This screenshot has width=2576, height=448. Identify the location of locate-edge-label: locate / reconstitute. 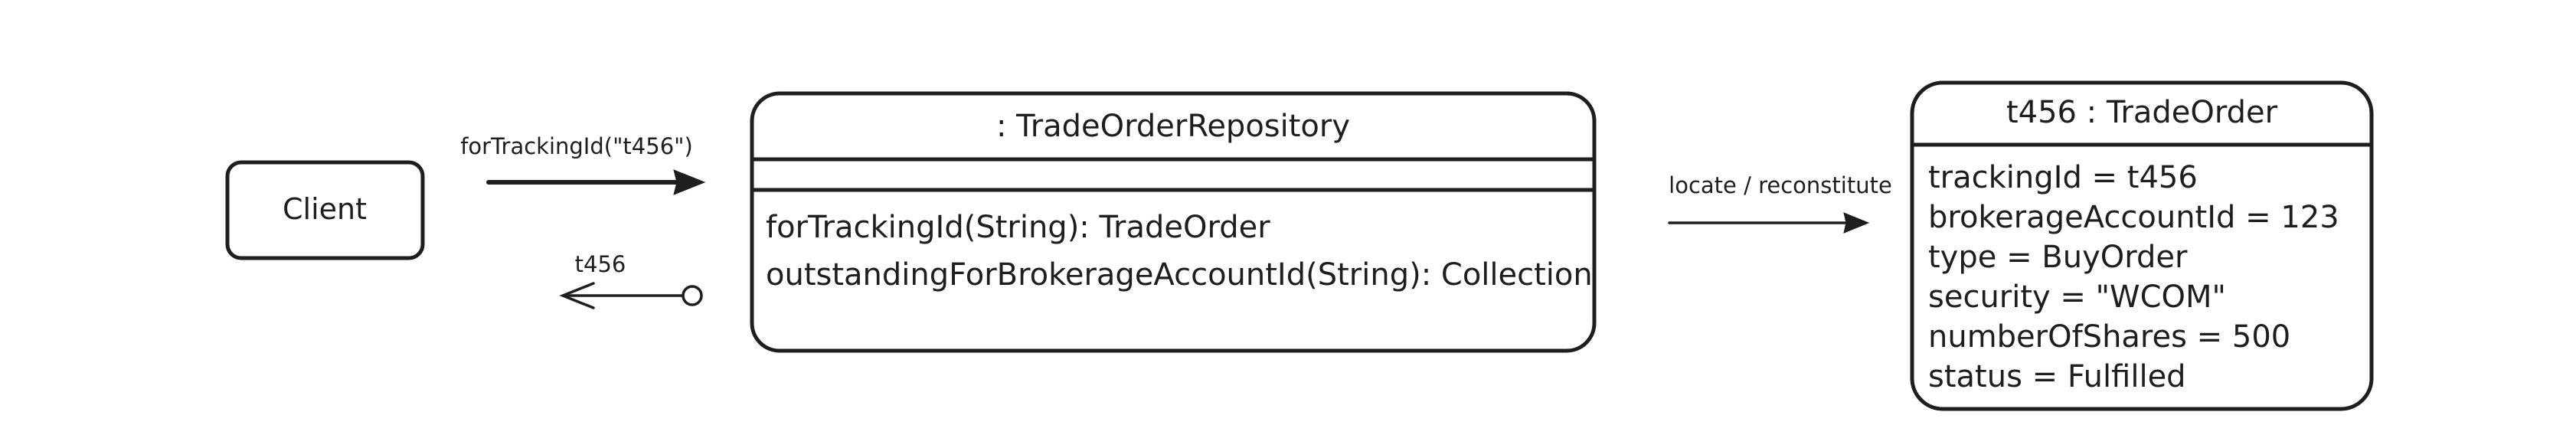
(1780, 185).